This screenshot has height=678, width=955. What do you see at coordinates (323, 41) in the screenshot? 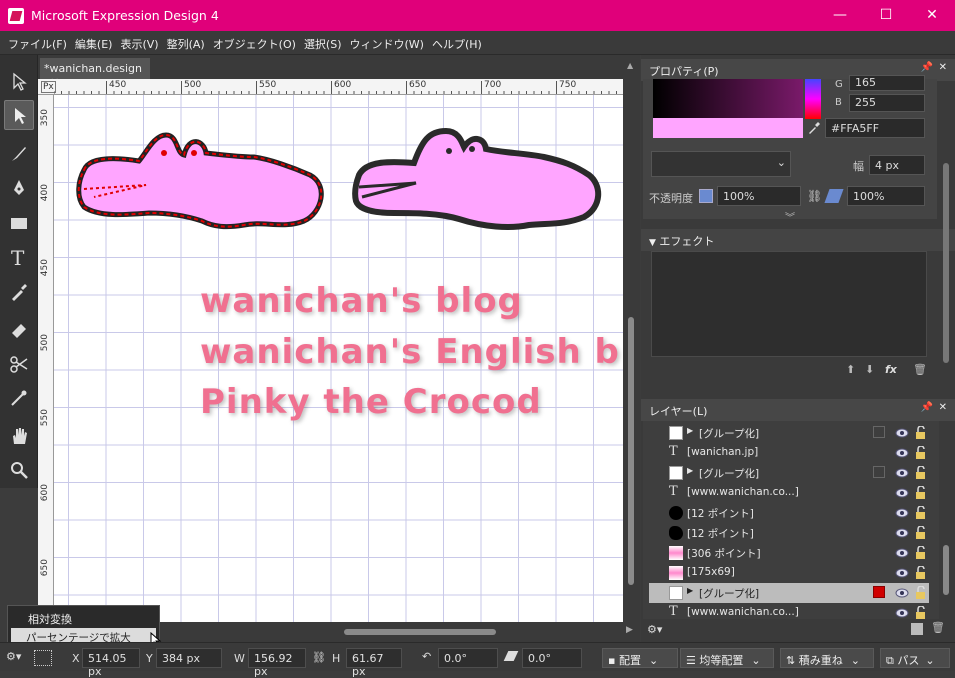
I see `menu-select: 選択(S)` at bounding box center [323, 41].